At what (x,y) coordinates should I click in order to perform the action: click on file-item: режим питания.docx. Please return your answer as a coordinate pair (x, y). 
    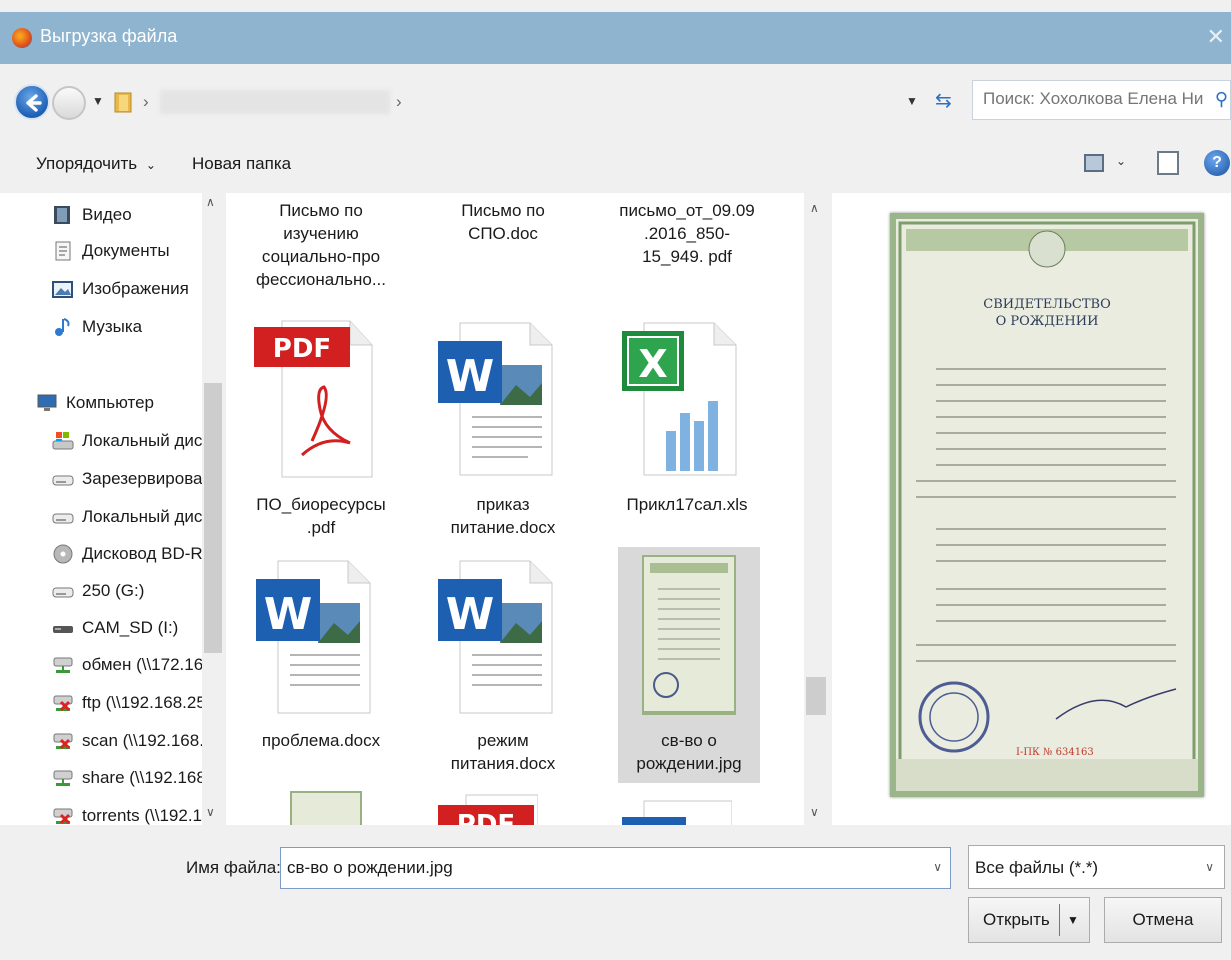
    Looking at the image, I should click on (503, 752).